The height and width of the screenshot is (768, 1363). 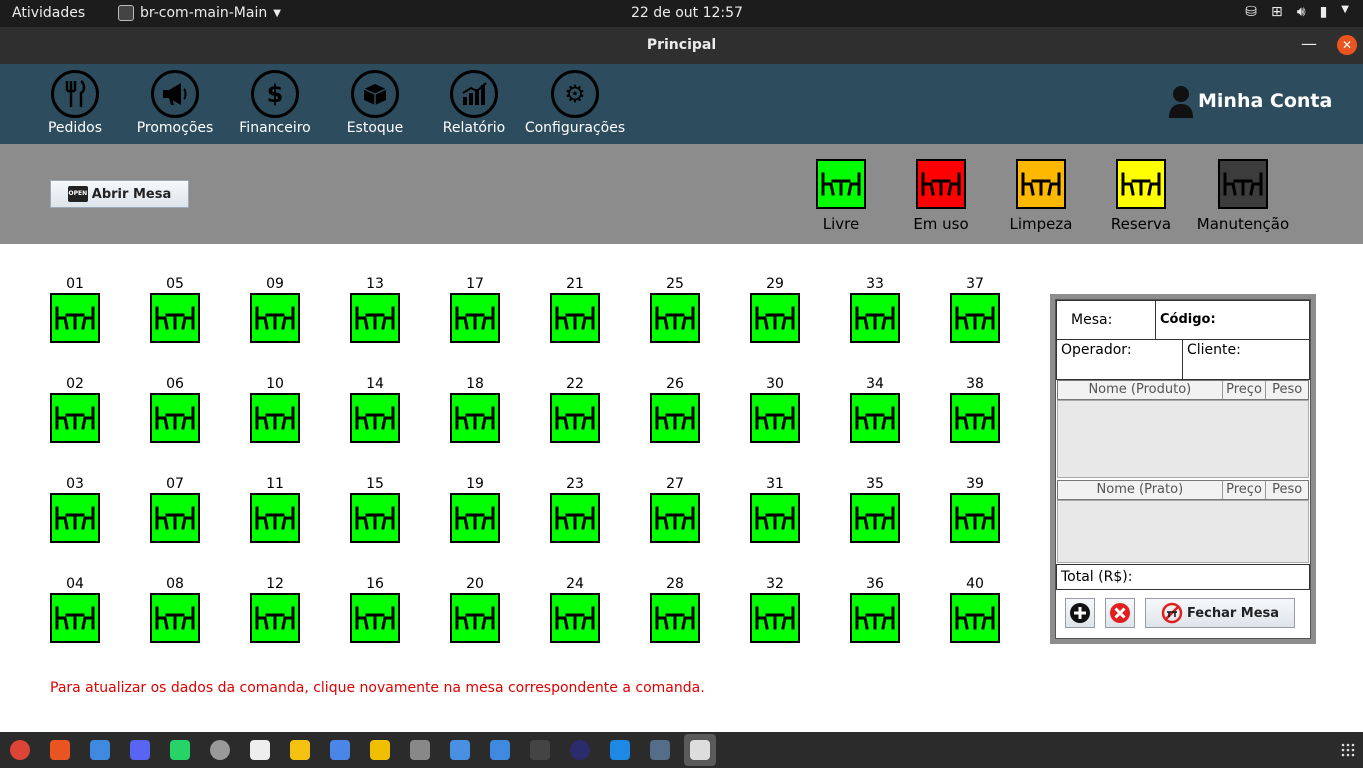 What do you see at coordinates (199, 13) in the screenshot?
I see `app-menu: br-com-main-Main ▼` at bounding box center [199, 13].